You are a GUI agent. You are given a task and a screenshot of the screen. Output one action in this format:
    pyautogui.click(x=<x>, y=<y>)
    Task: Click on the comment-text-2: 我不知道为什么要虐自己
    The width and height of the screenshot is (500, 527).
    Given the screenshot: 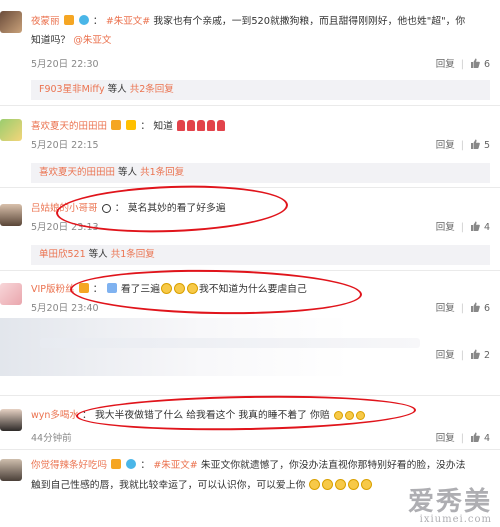 What is the action you would take?
    pyautogui.click(x=253, y=289)
    